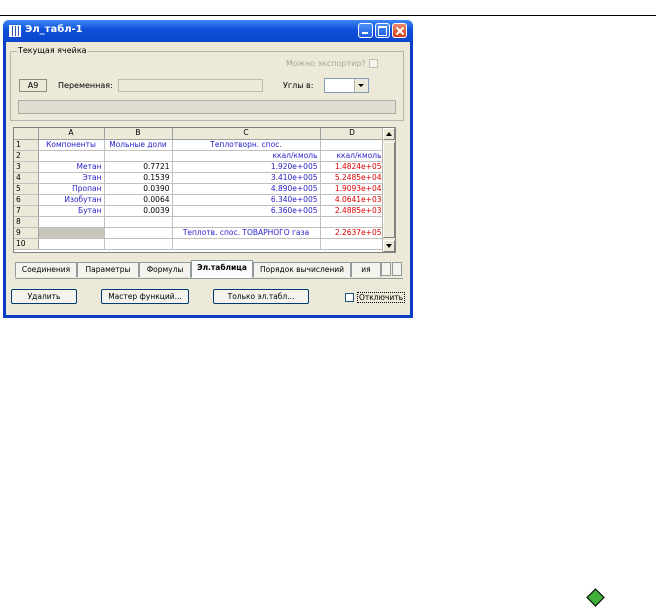 This screenshot has height=616, width=656. Describe the element at coordinates (246, 200) in the screenshot. I see `cell: 6.340e+005` at that location.